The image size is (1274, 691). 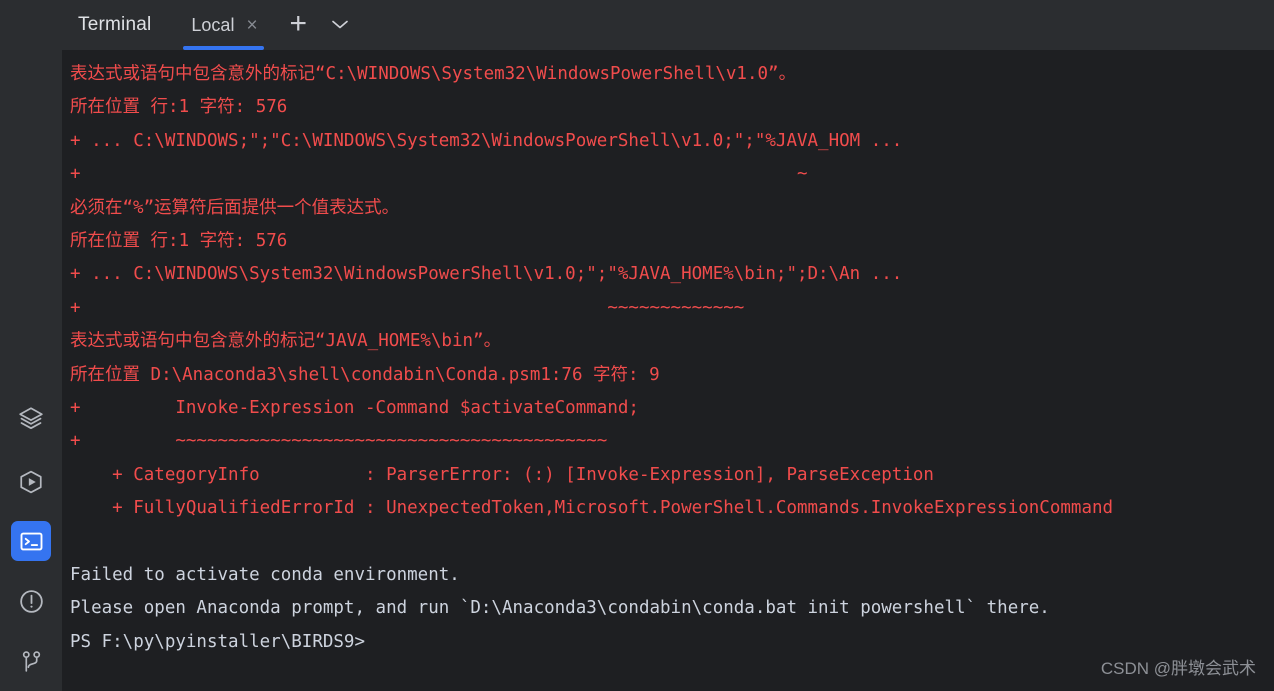 I want to click on sidebar-item-git, so click(x=31, y=661).